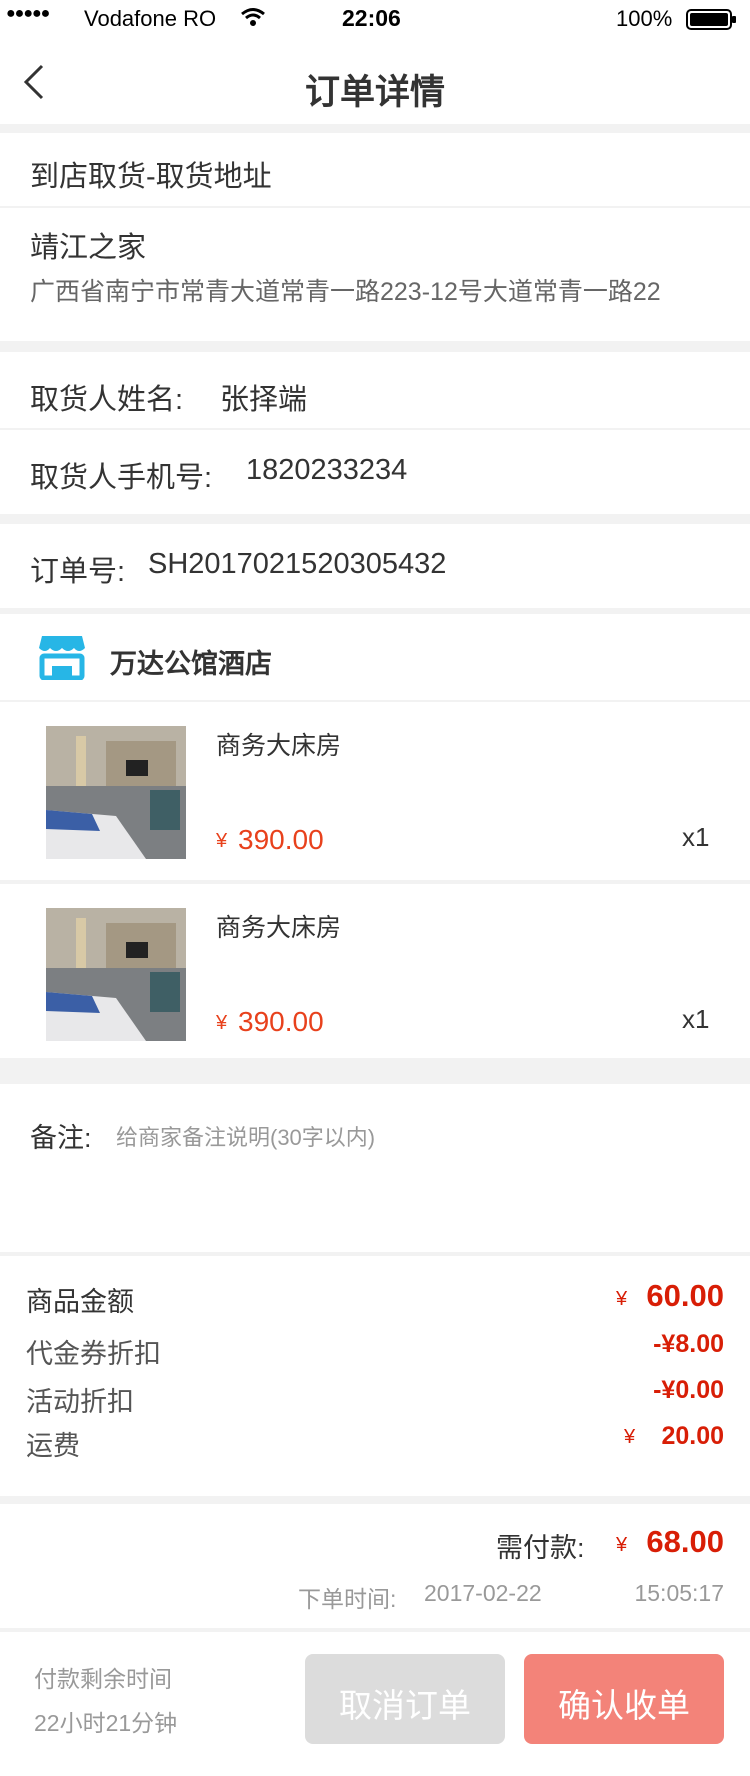 The width and height of the screenshot is (750, 1776). Describe the element at coordinates (540, 1548) in the screenshot. I see `amount-due-label: 需付款:` at that location.